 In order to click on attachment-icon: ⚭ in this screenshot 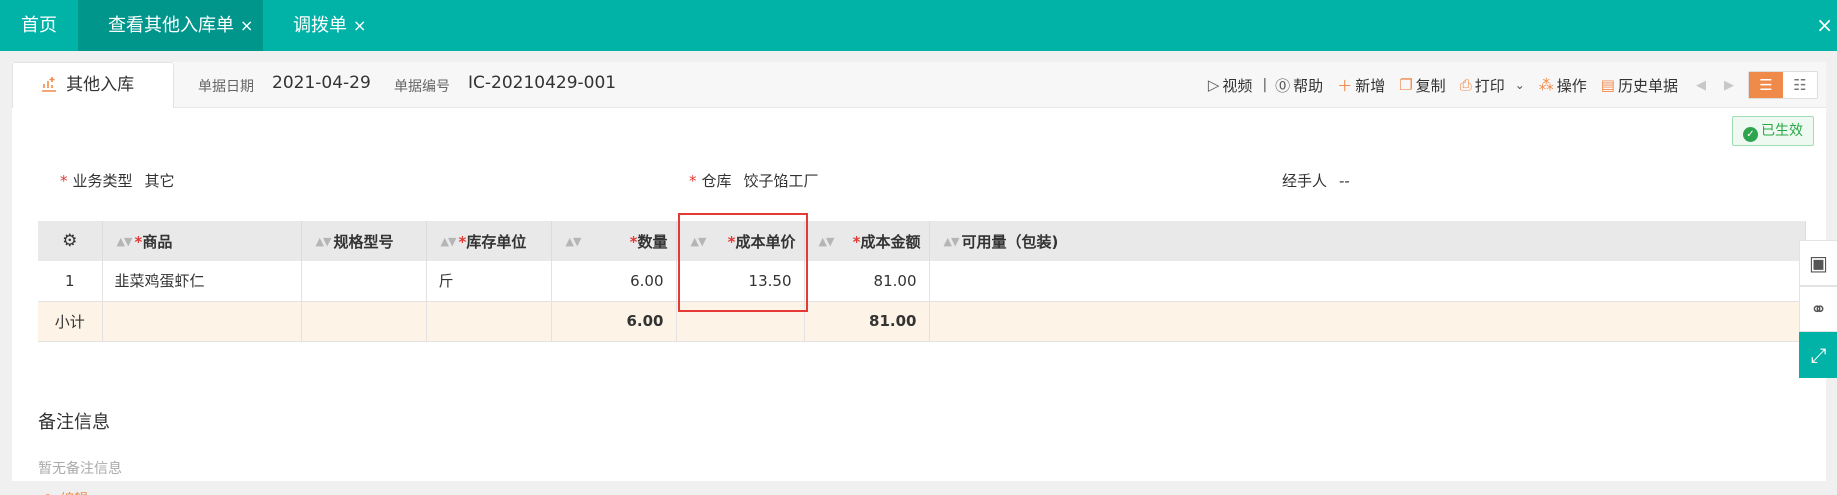, I will do `click(1818, 309)`.